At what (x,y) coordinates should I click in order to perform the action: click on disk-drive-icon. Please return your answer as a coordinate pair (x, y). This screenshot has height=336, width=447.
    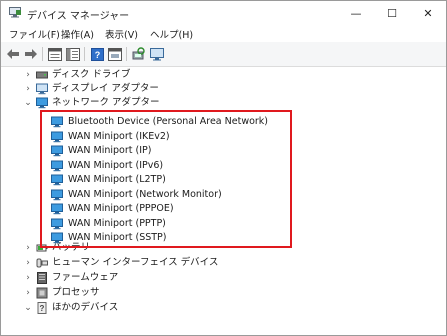
    Looking at the image, I should click on (42, 75).